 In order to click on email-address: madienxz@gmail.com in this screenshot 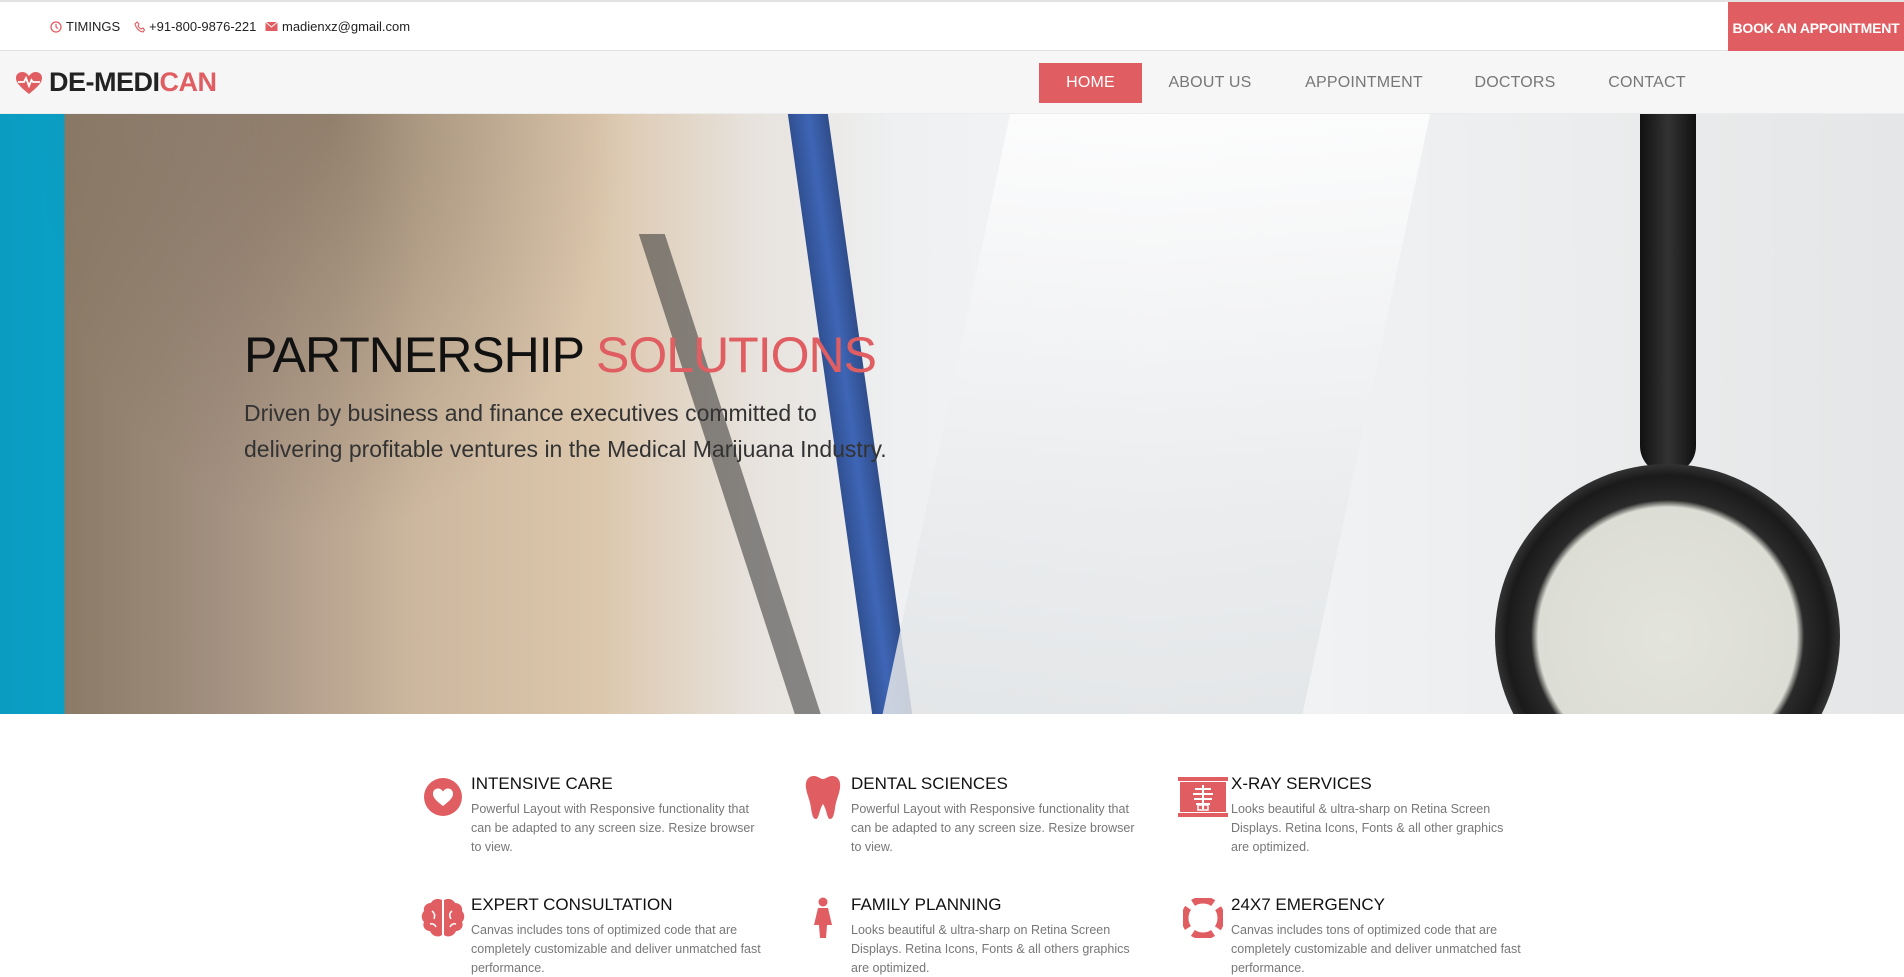, I will do `click(346, 26)`.